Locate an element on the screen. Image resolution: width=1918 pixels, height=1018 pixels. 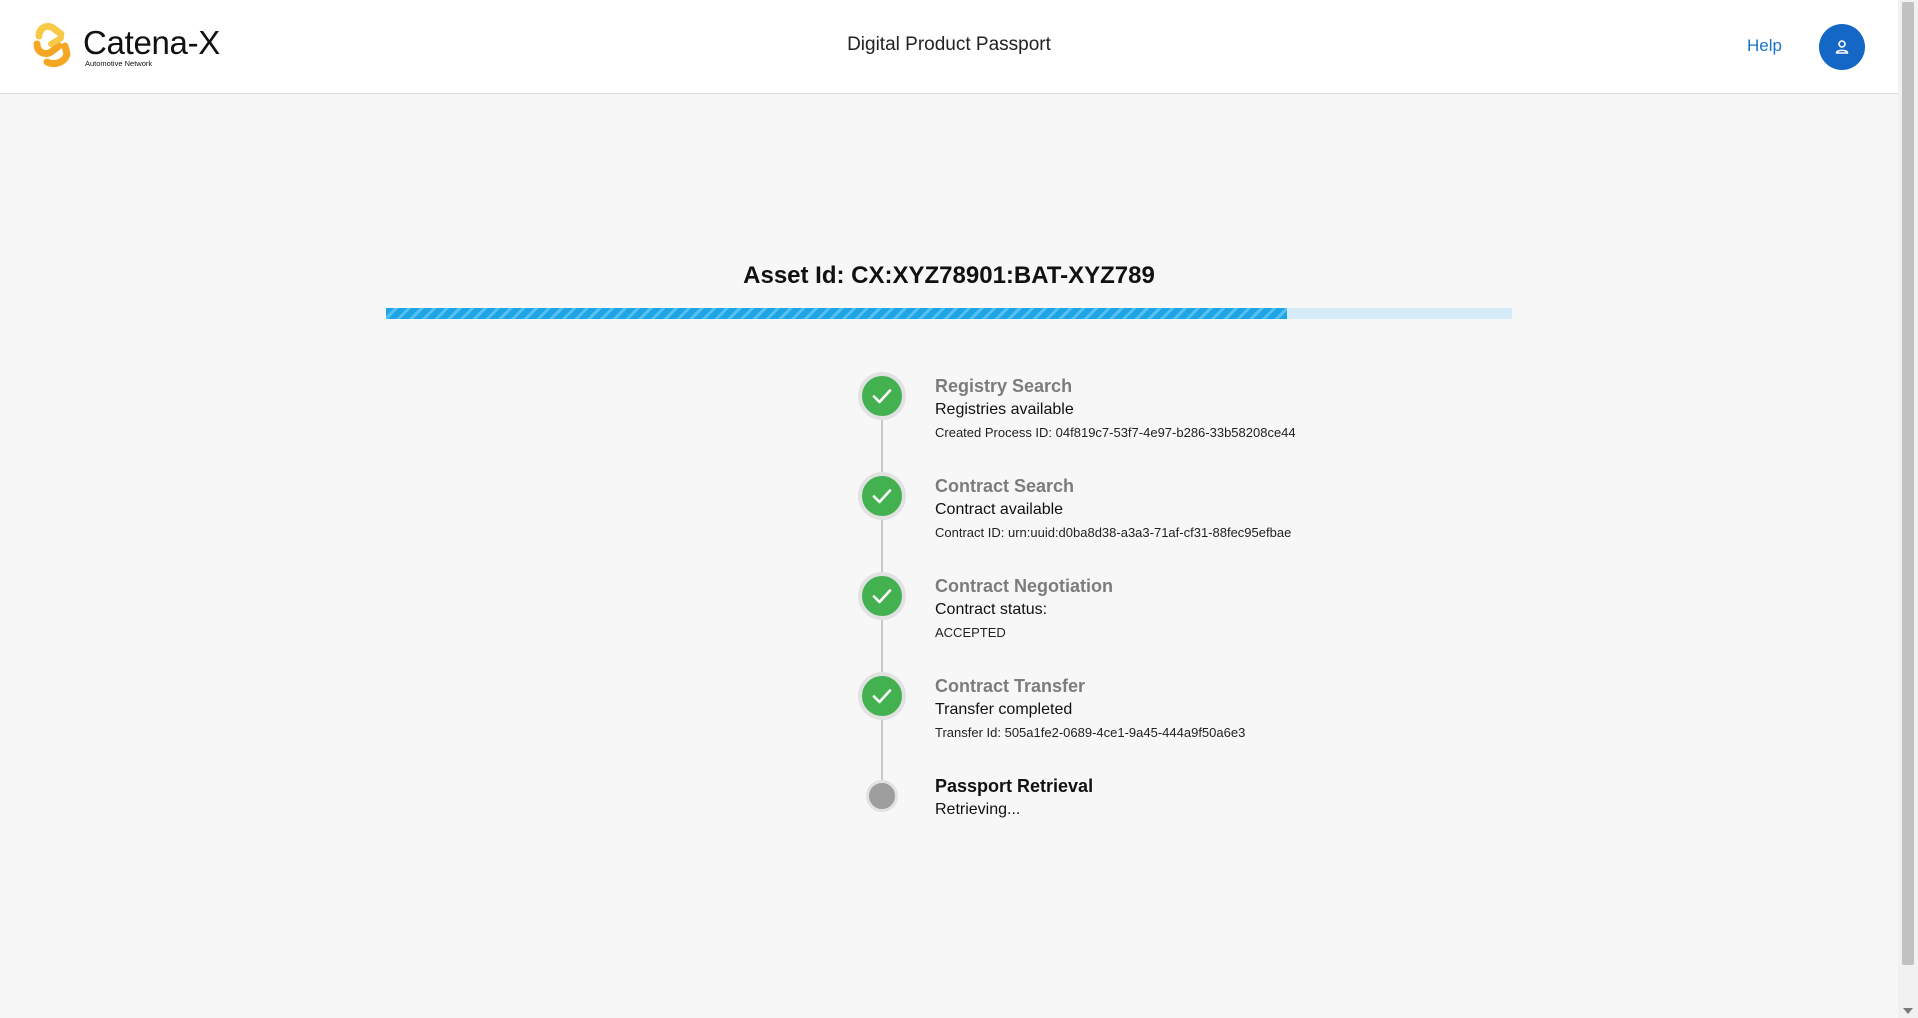
scrollbar-thumb is located at coordinates (1908, 483).